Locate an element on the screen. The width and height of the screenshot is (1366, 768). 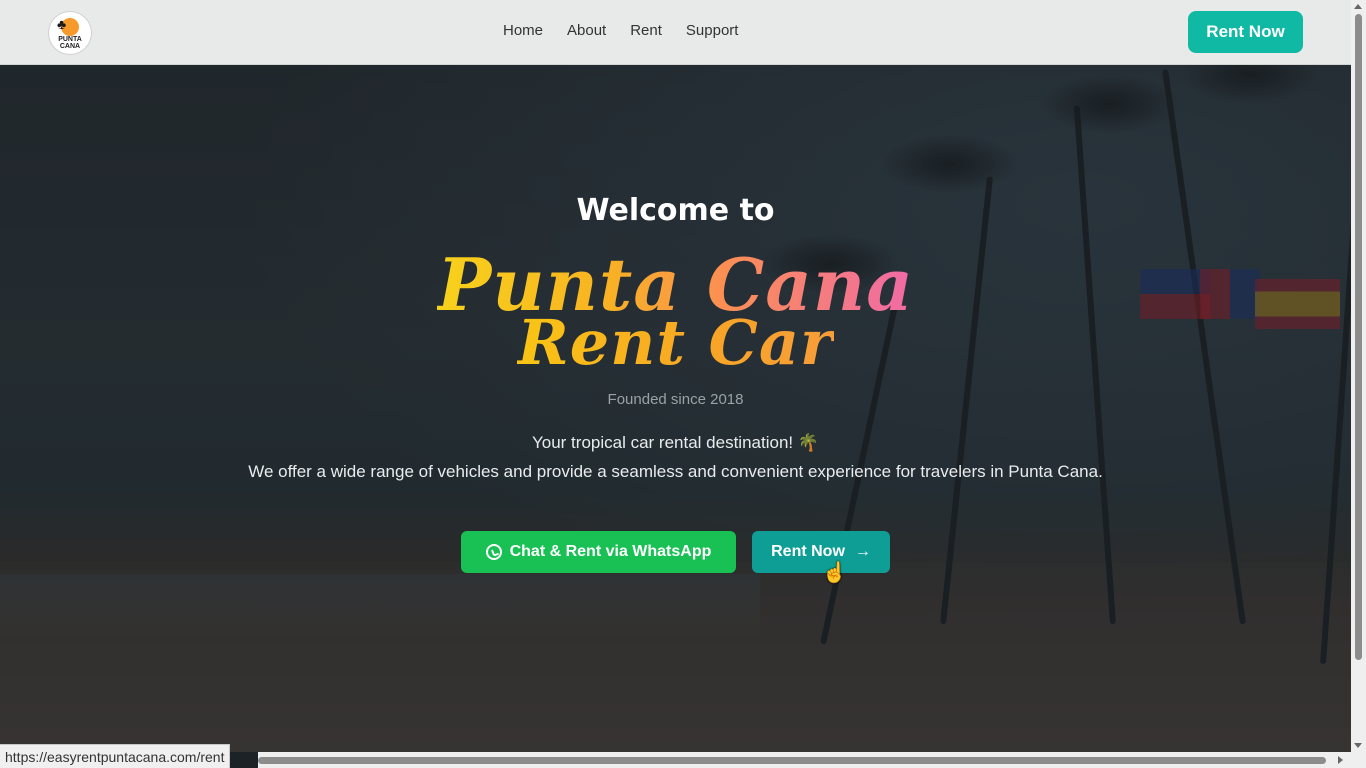
status-url-bar: https://easyrentpuntacana.com/rent is located at coordinates (115, 756).